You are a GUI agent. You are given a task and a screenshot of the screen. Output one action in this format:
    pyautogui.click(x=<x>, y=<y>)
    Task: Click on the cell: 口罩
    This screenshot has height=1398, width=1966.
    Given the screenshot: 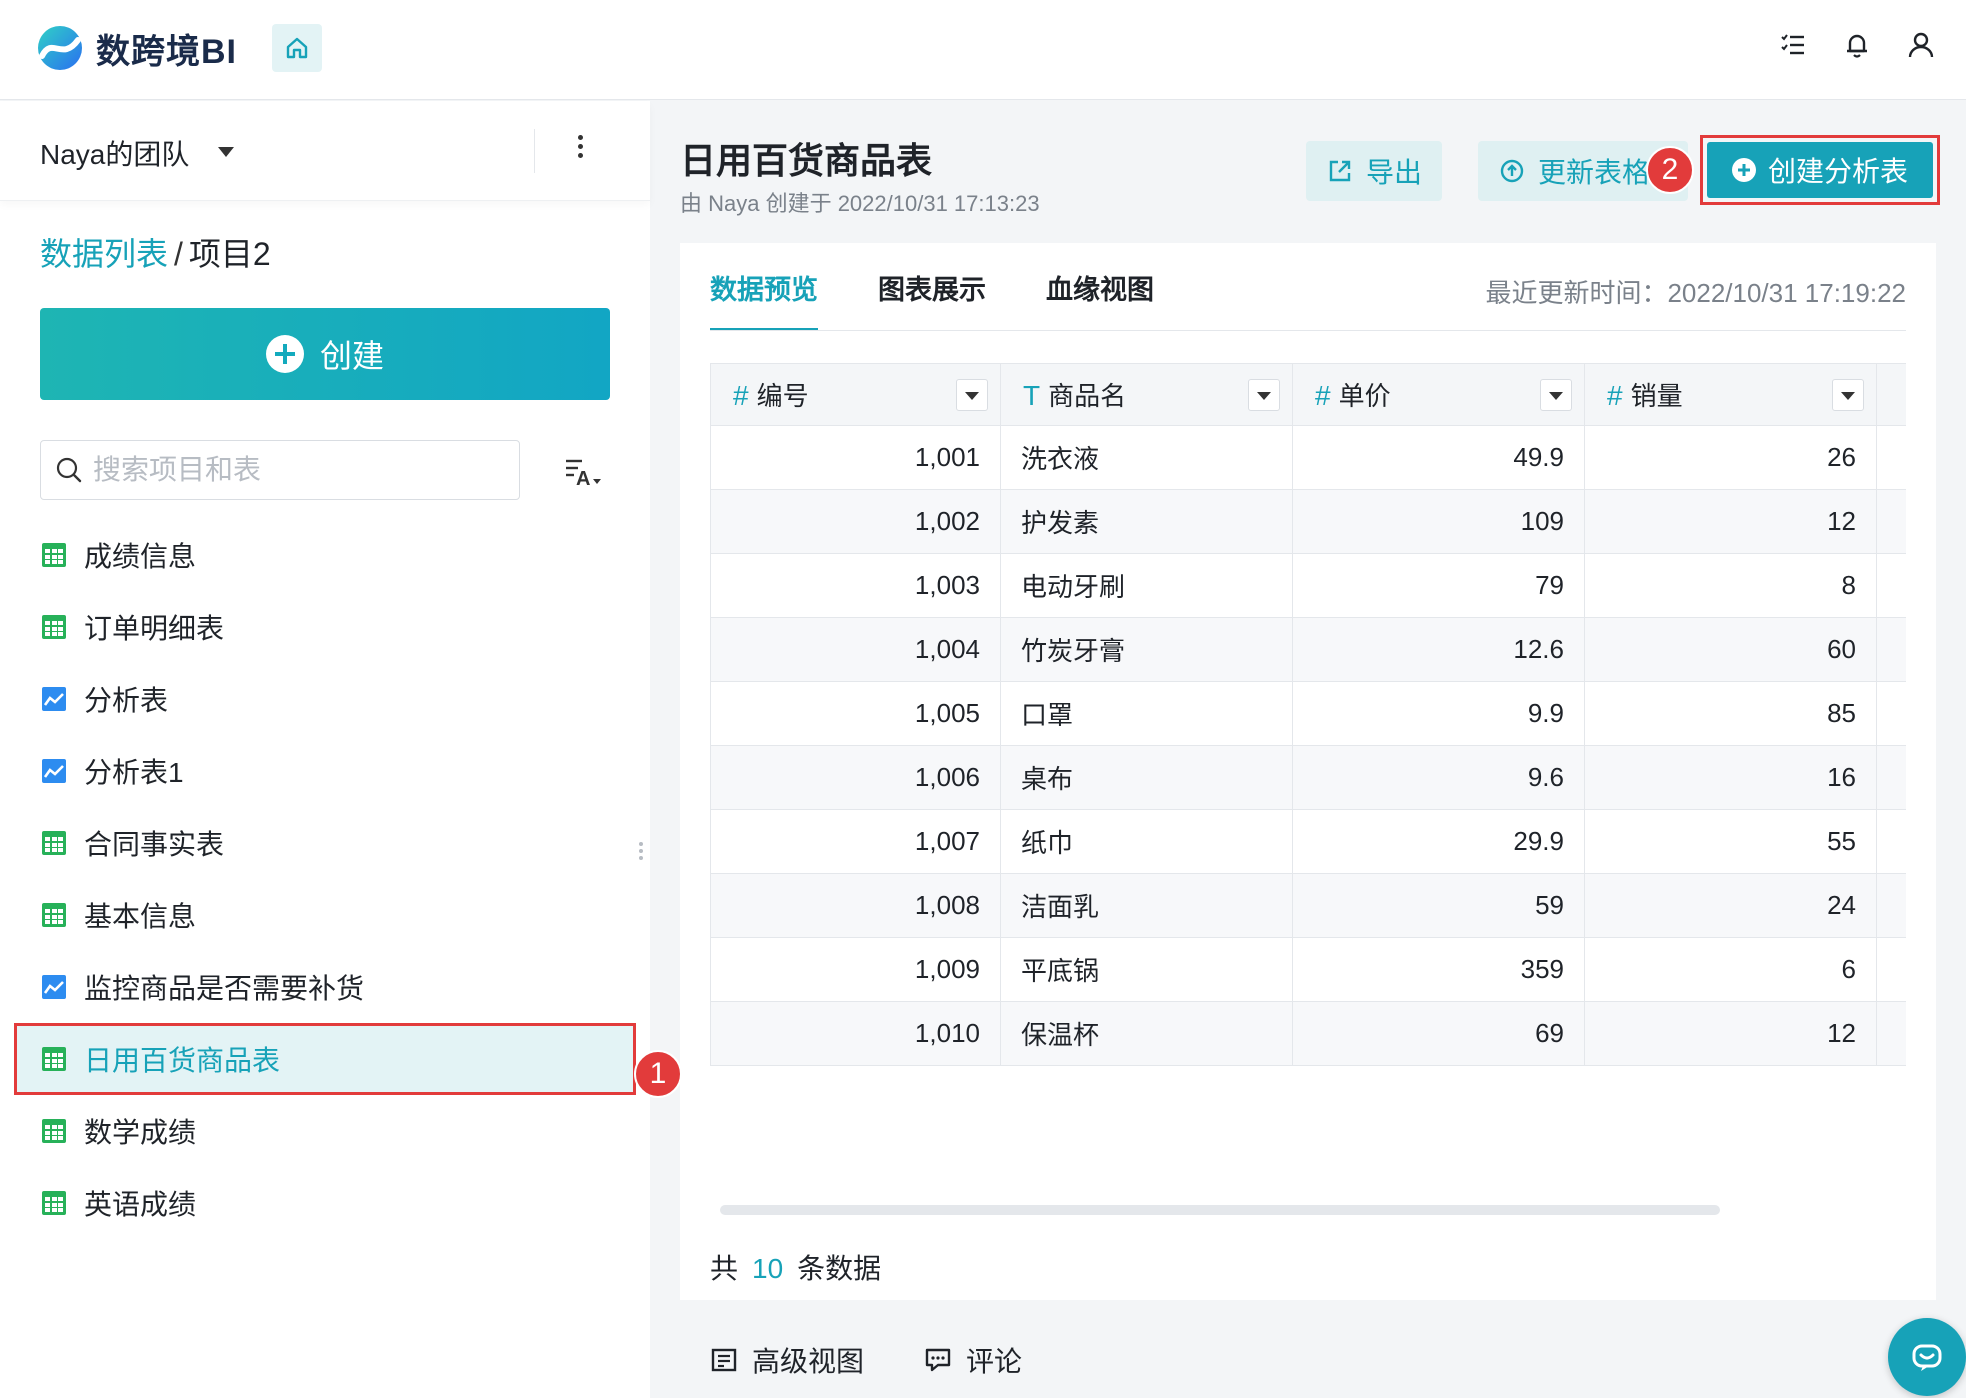 What is the action you would take?
    pyautogui.click(x=1146, y=713)
    